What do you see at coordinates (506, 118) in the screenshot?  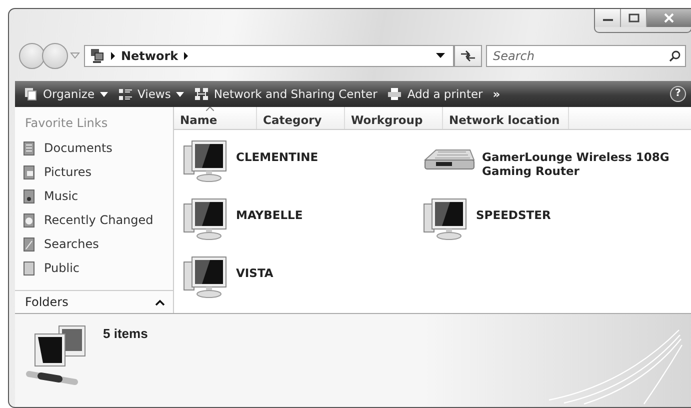 I see `column-header: Network location` at bounding box center [506, 118].